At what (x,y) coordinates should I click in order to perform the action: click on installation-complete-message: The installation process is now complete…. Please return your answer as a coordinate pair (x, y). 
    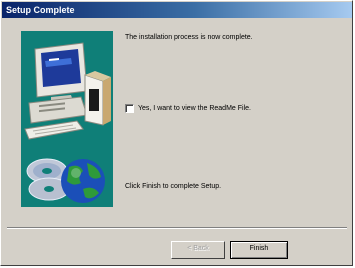
    Looking at the image, I should click on (189, 37).